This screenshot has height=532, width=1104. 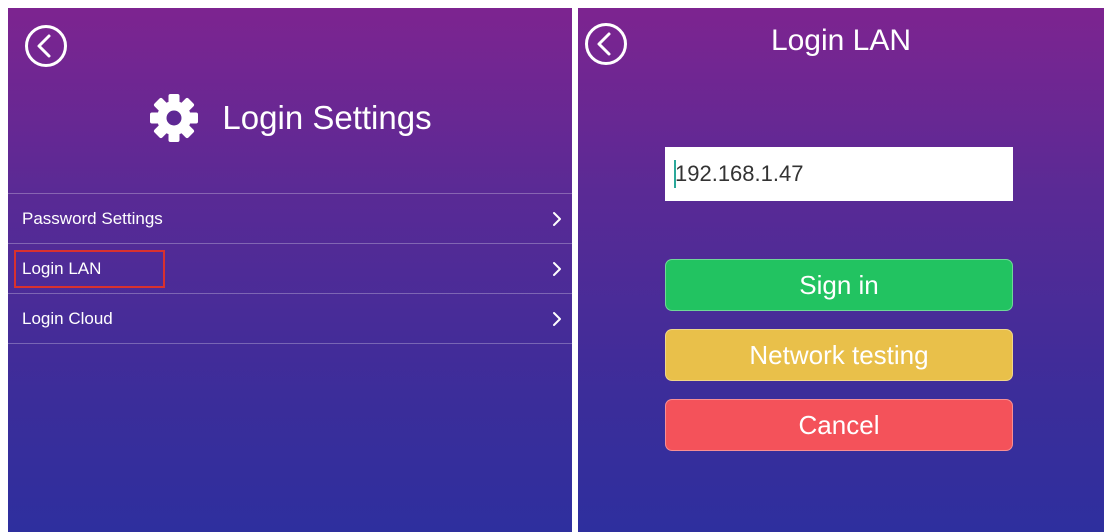 I want to click on page-header: Login Settings, so click(x=290, y=118).